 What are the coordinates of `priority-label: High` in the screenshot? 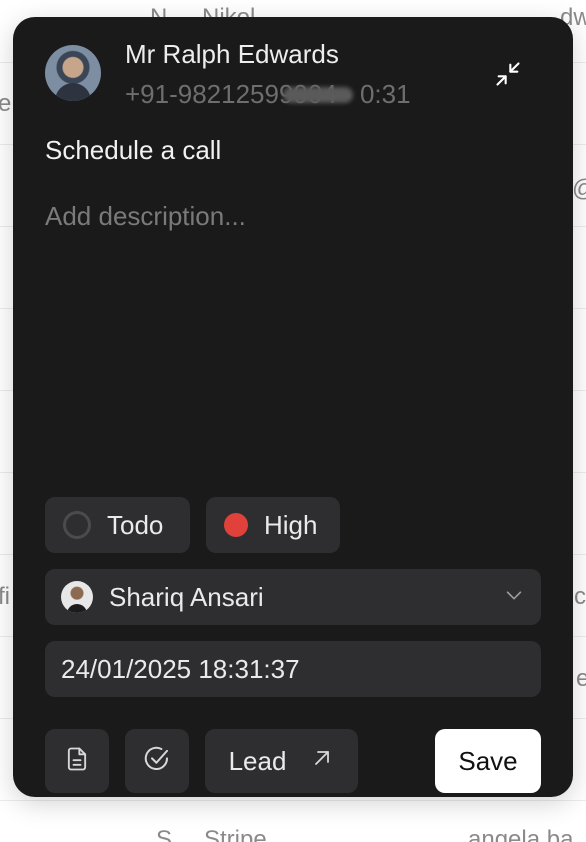 It's located at (291, 524).